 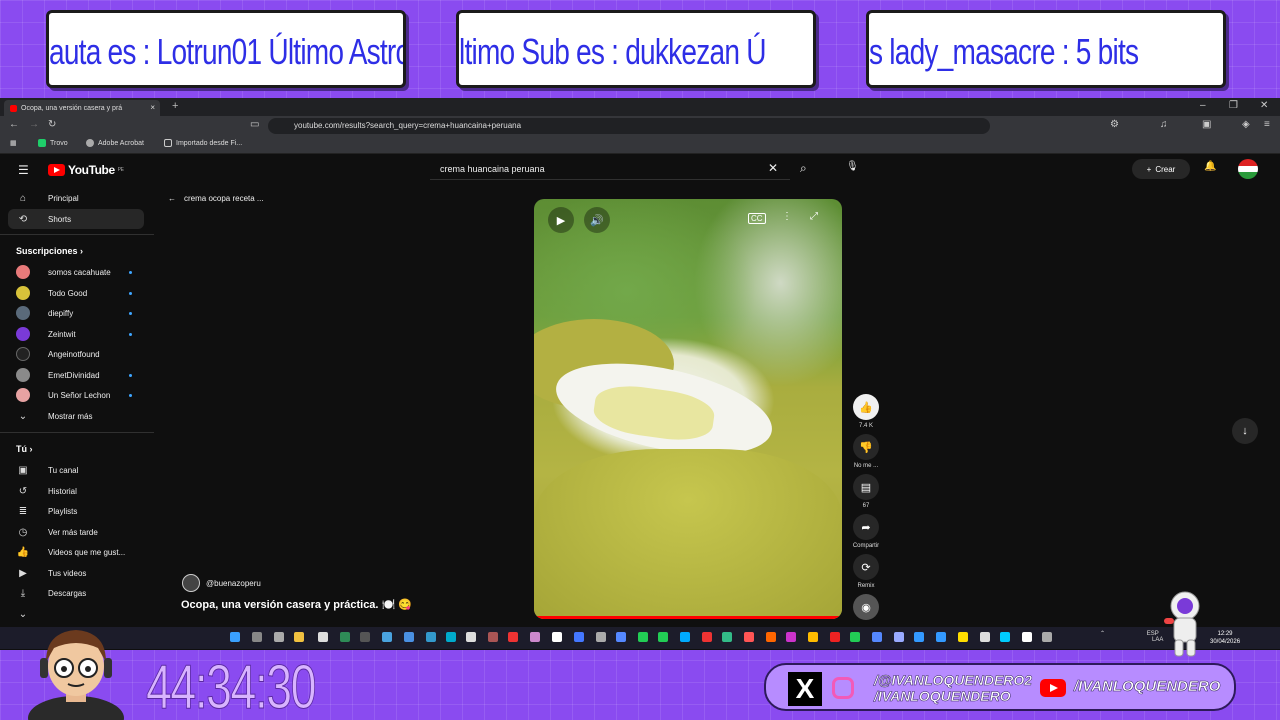 I want to click on share-button: ➦ Compartir, so click(x=866, y=531).